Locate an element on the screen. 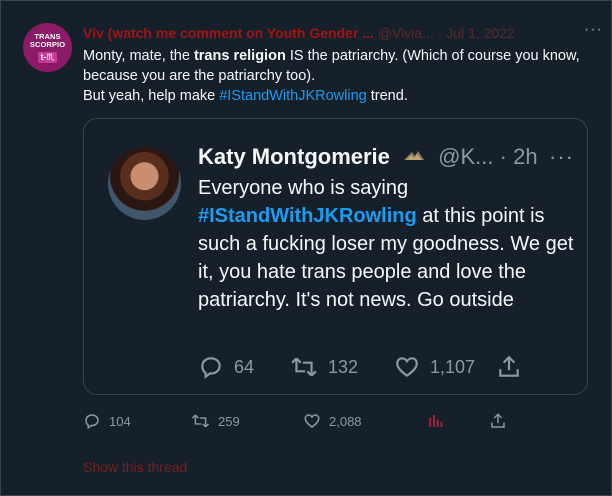  like-count: 2,088 is located at coordinates (345, 421).